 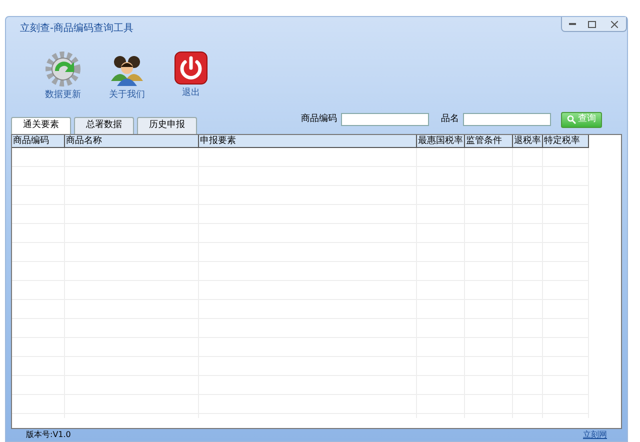 What do you see at coordinates (77, 29) in the screenshot?
I see `window-title: 立刻查-商品编码查询工具` at bounding box center [77, 29].